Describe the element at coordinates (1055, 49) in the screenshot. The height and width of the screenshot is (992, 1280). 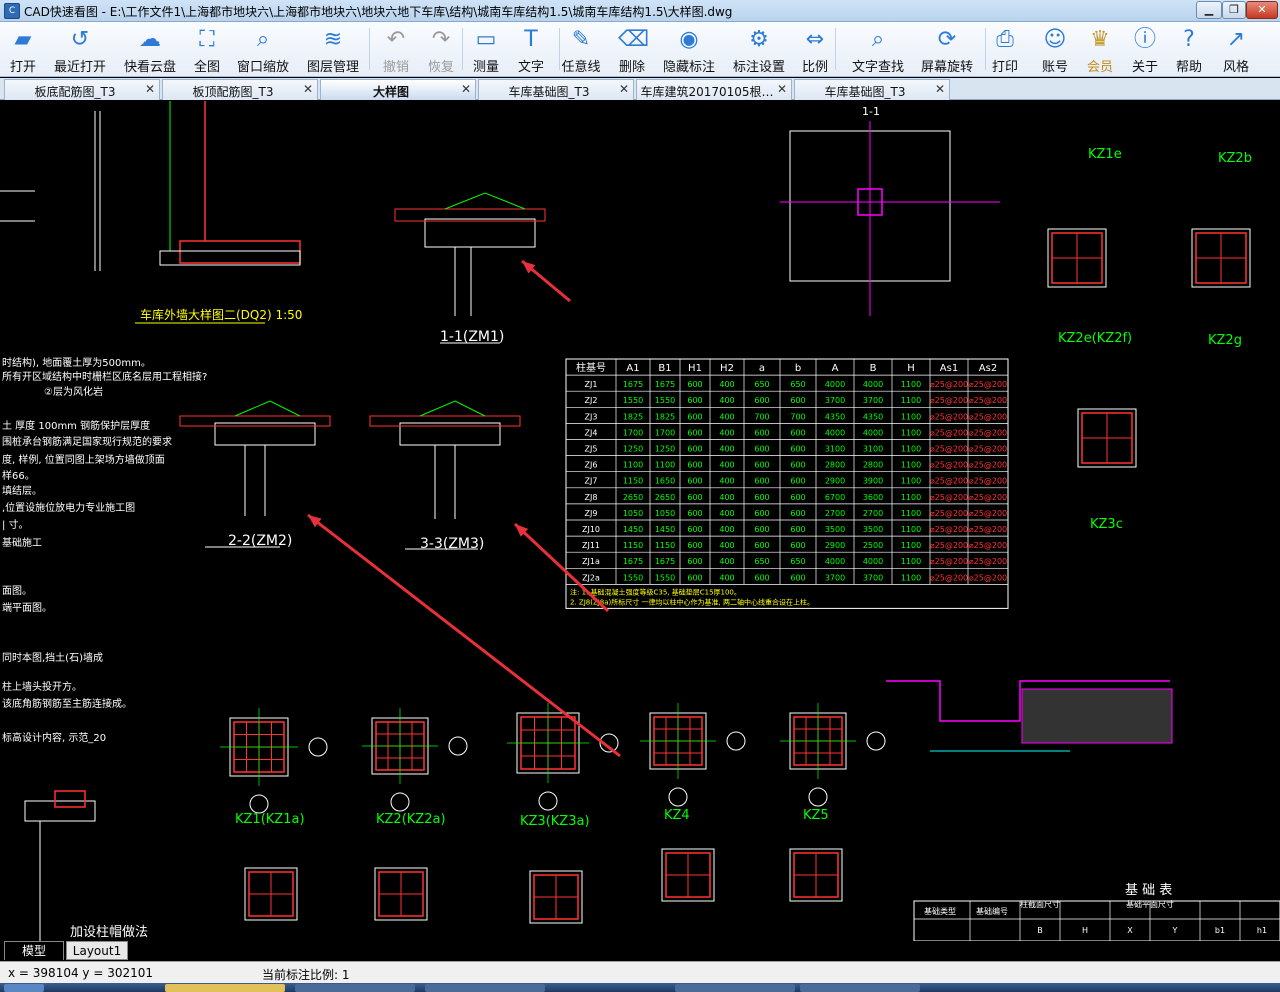
I see `toolbar-button-19: ☺ 账号` at that location.